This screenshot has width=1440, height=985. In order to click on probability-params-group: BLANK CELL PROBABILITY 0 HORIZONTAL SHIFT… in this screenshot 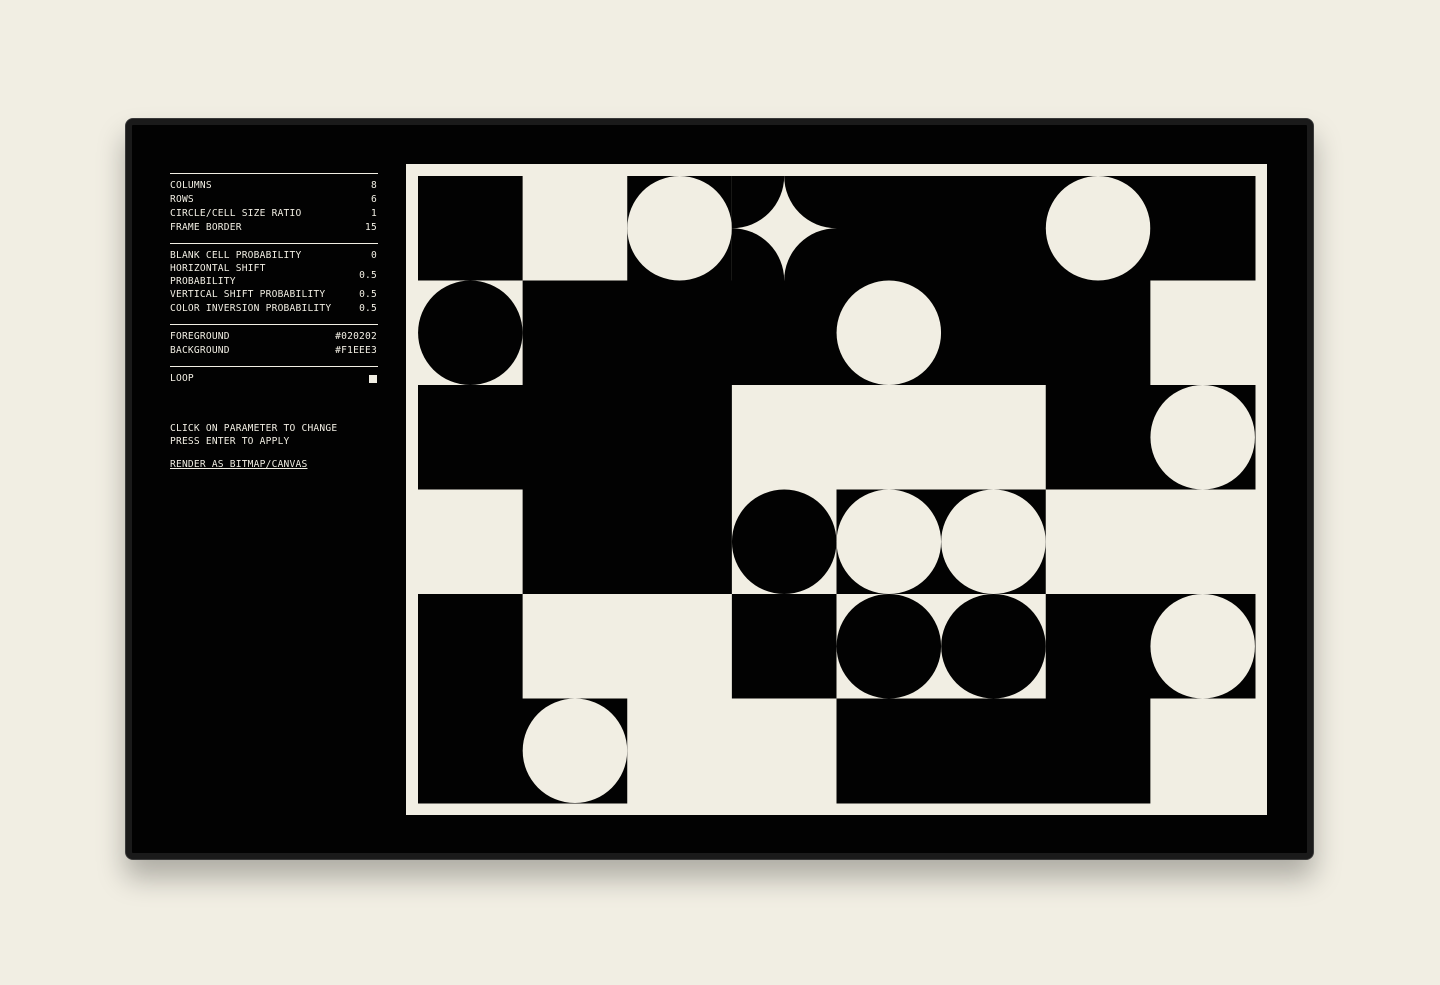, I will do `click(274, 283)`.